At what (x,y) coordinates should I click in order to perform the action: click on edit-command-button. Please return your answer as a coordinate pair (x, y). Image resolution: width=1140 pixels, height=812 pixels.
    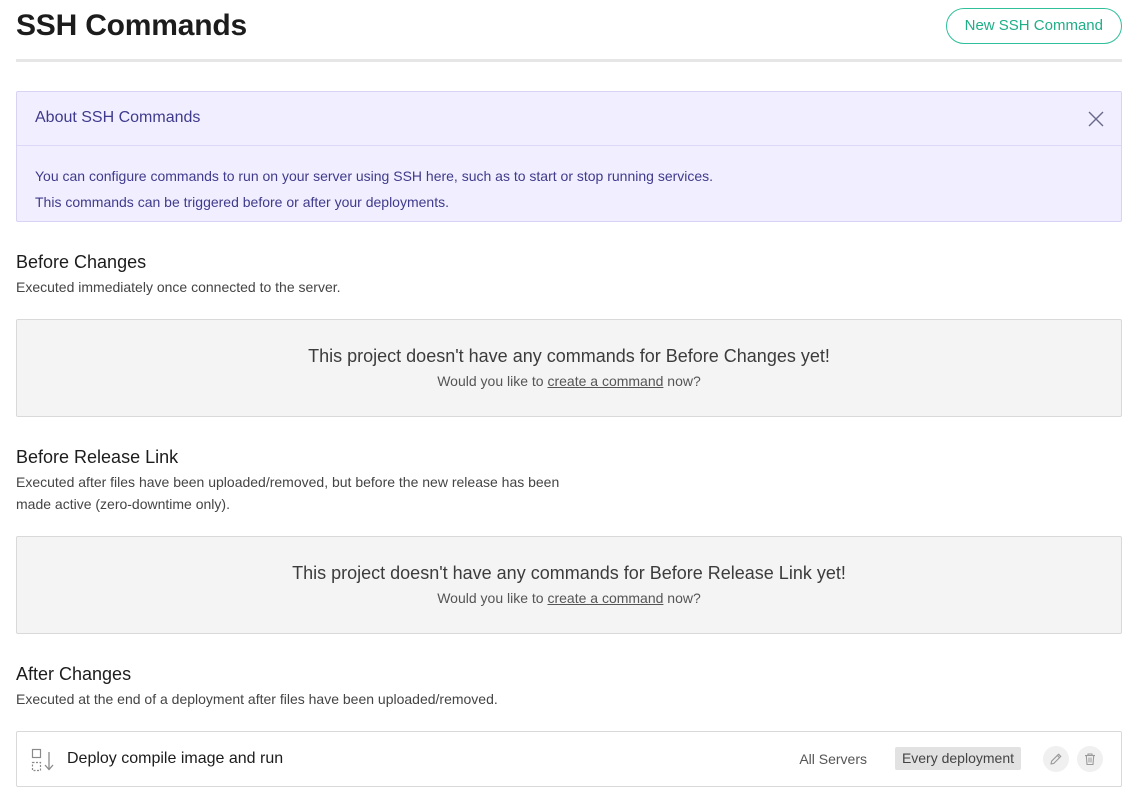
    Looking at the image, I should click on (1056, 759).